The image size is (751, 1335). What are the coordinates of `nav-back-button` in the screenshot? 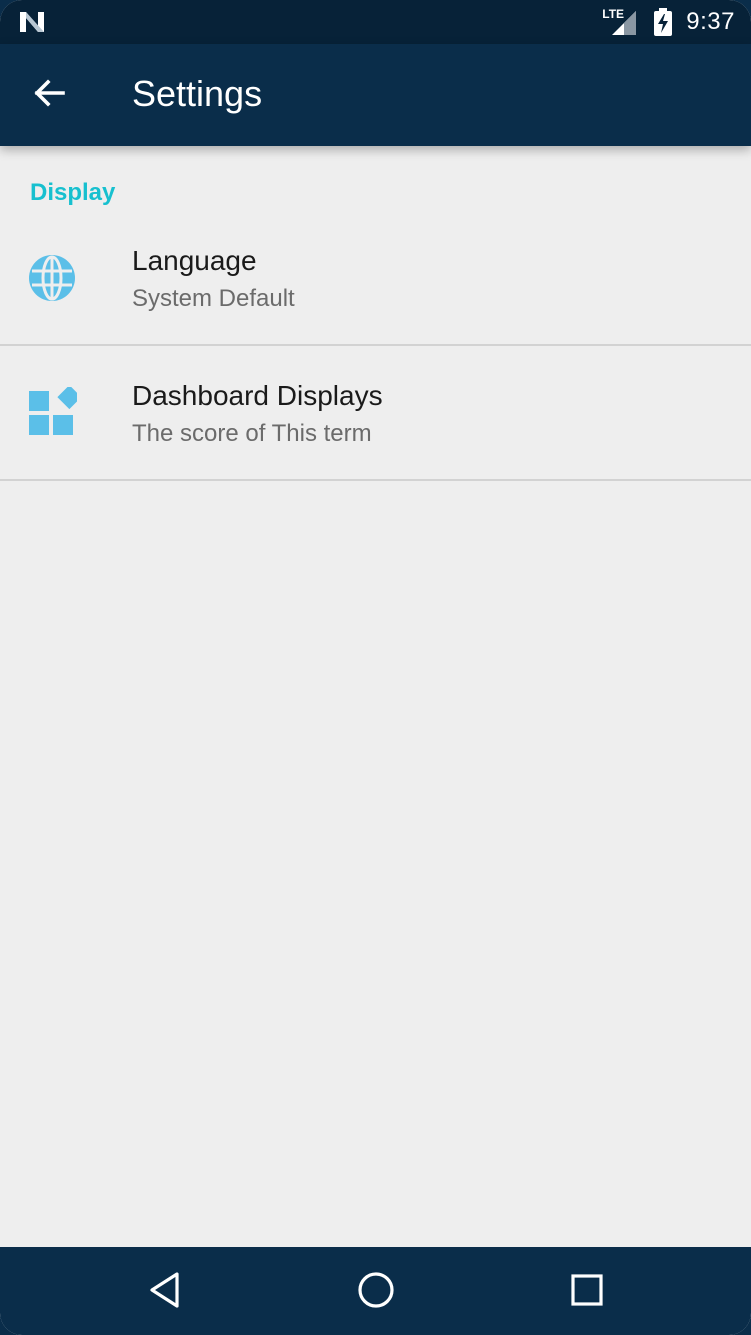 It's located at (165, 1292).